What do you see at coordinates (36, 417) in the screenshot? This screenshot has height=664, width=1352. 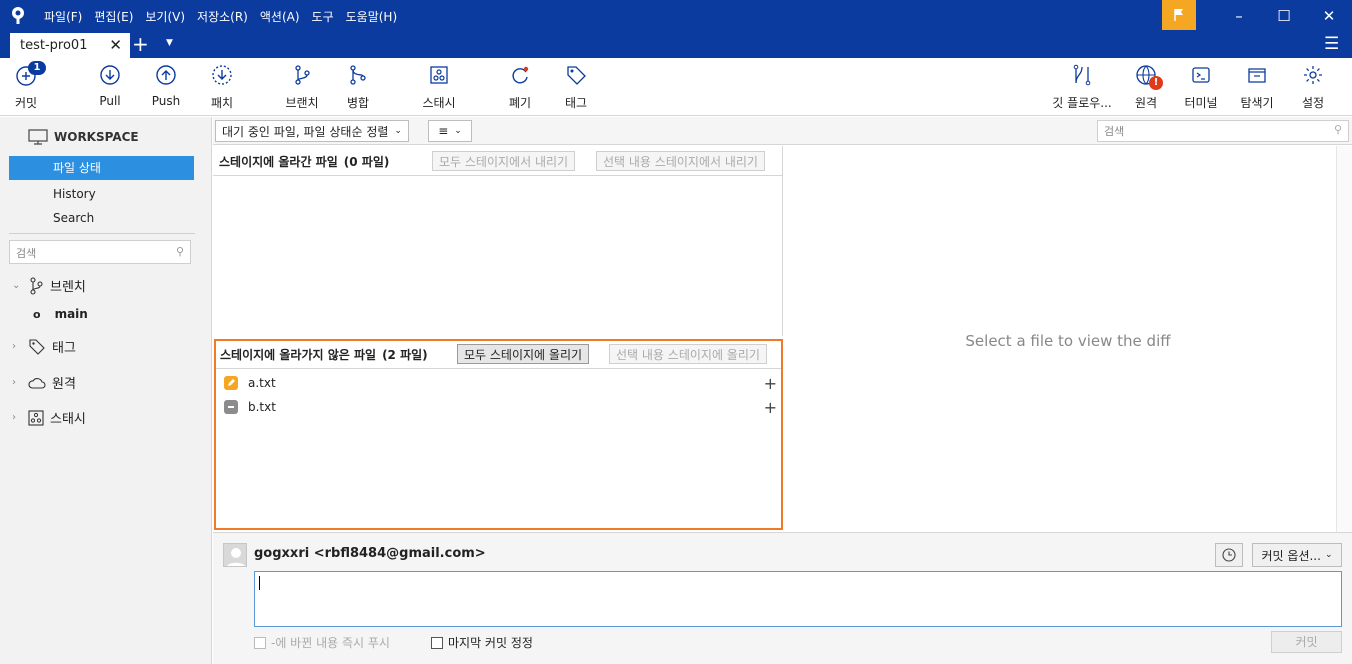 I see `stash-icon` at bounding box center [36, 417].